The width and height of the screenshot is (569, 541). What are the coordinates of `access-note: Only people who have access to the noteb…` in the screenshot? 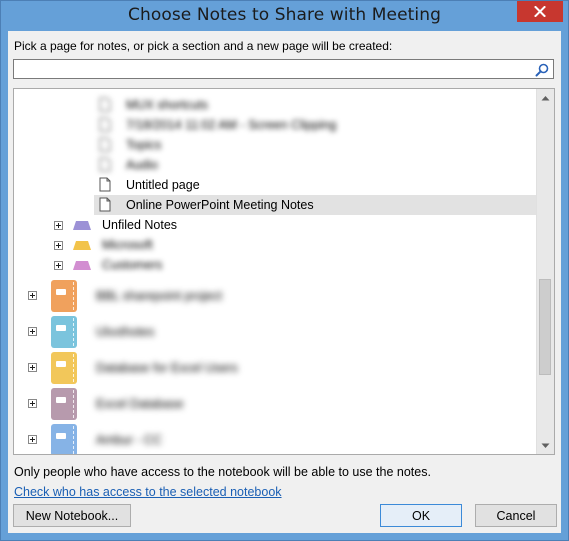 It's located at (222, 472).